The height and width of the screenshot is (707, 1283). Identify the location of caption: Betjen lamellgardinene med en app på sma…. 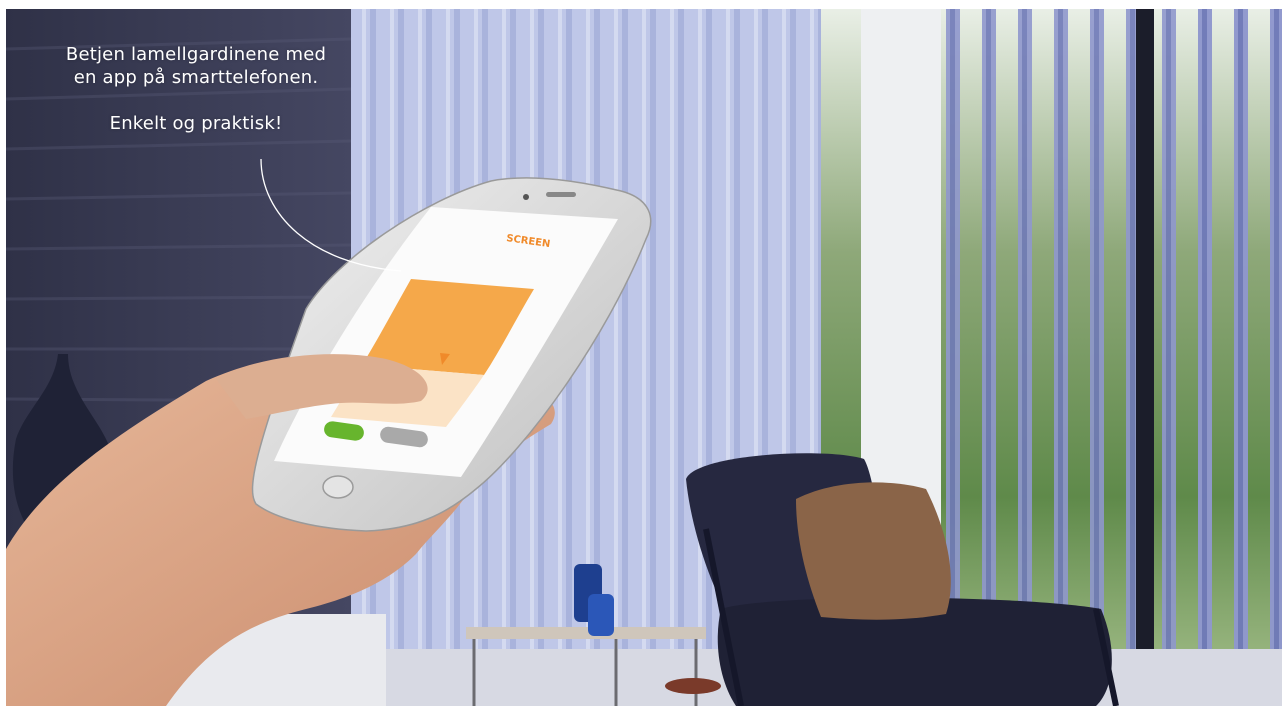
(196, 89).